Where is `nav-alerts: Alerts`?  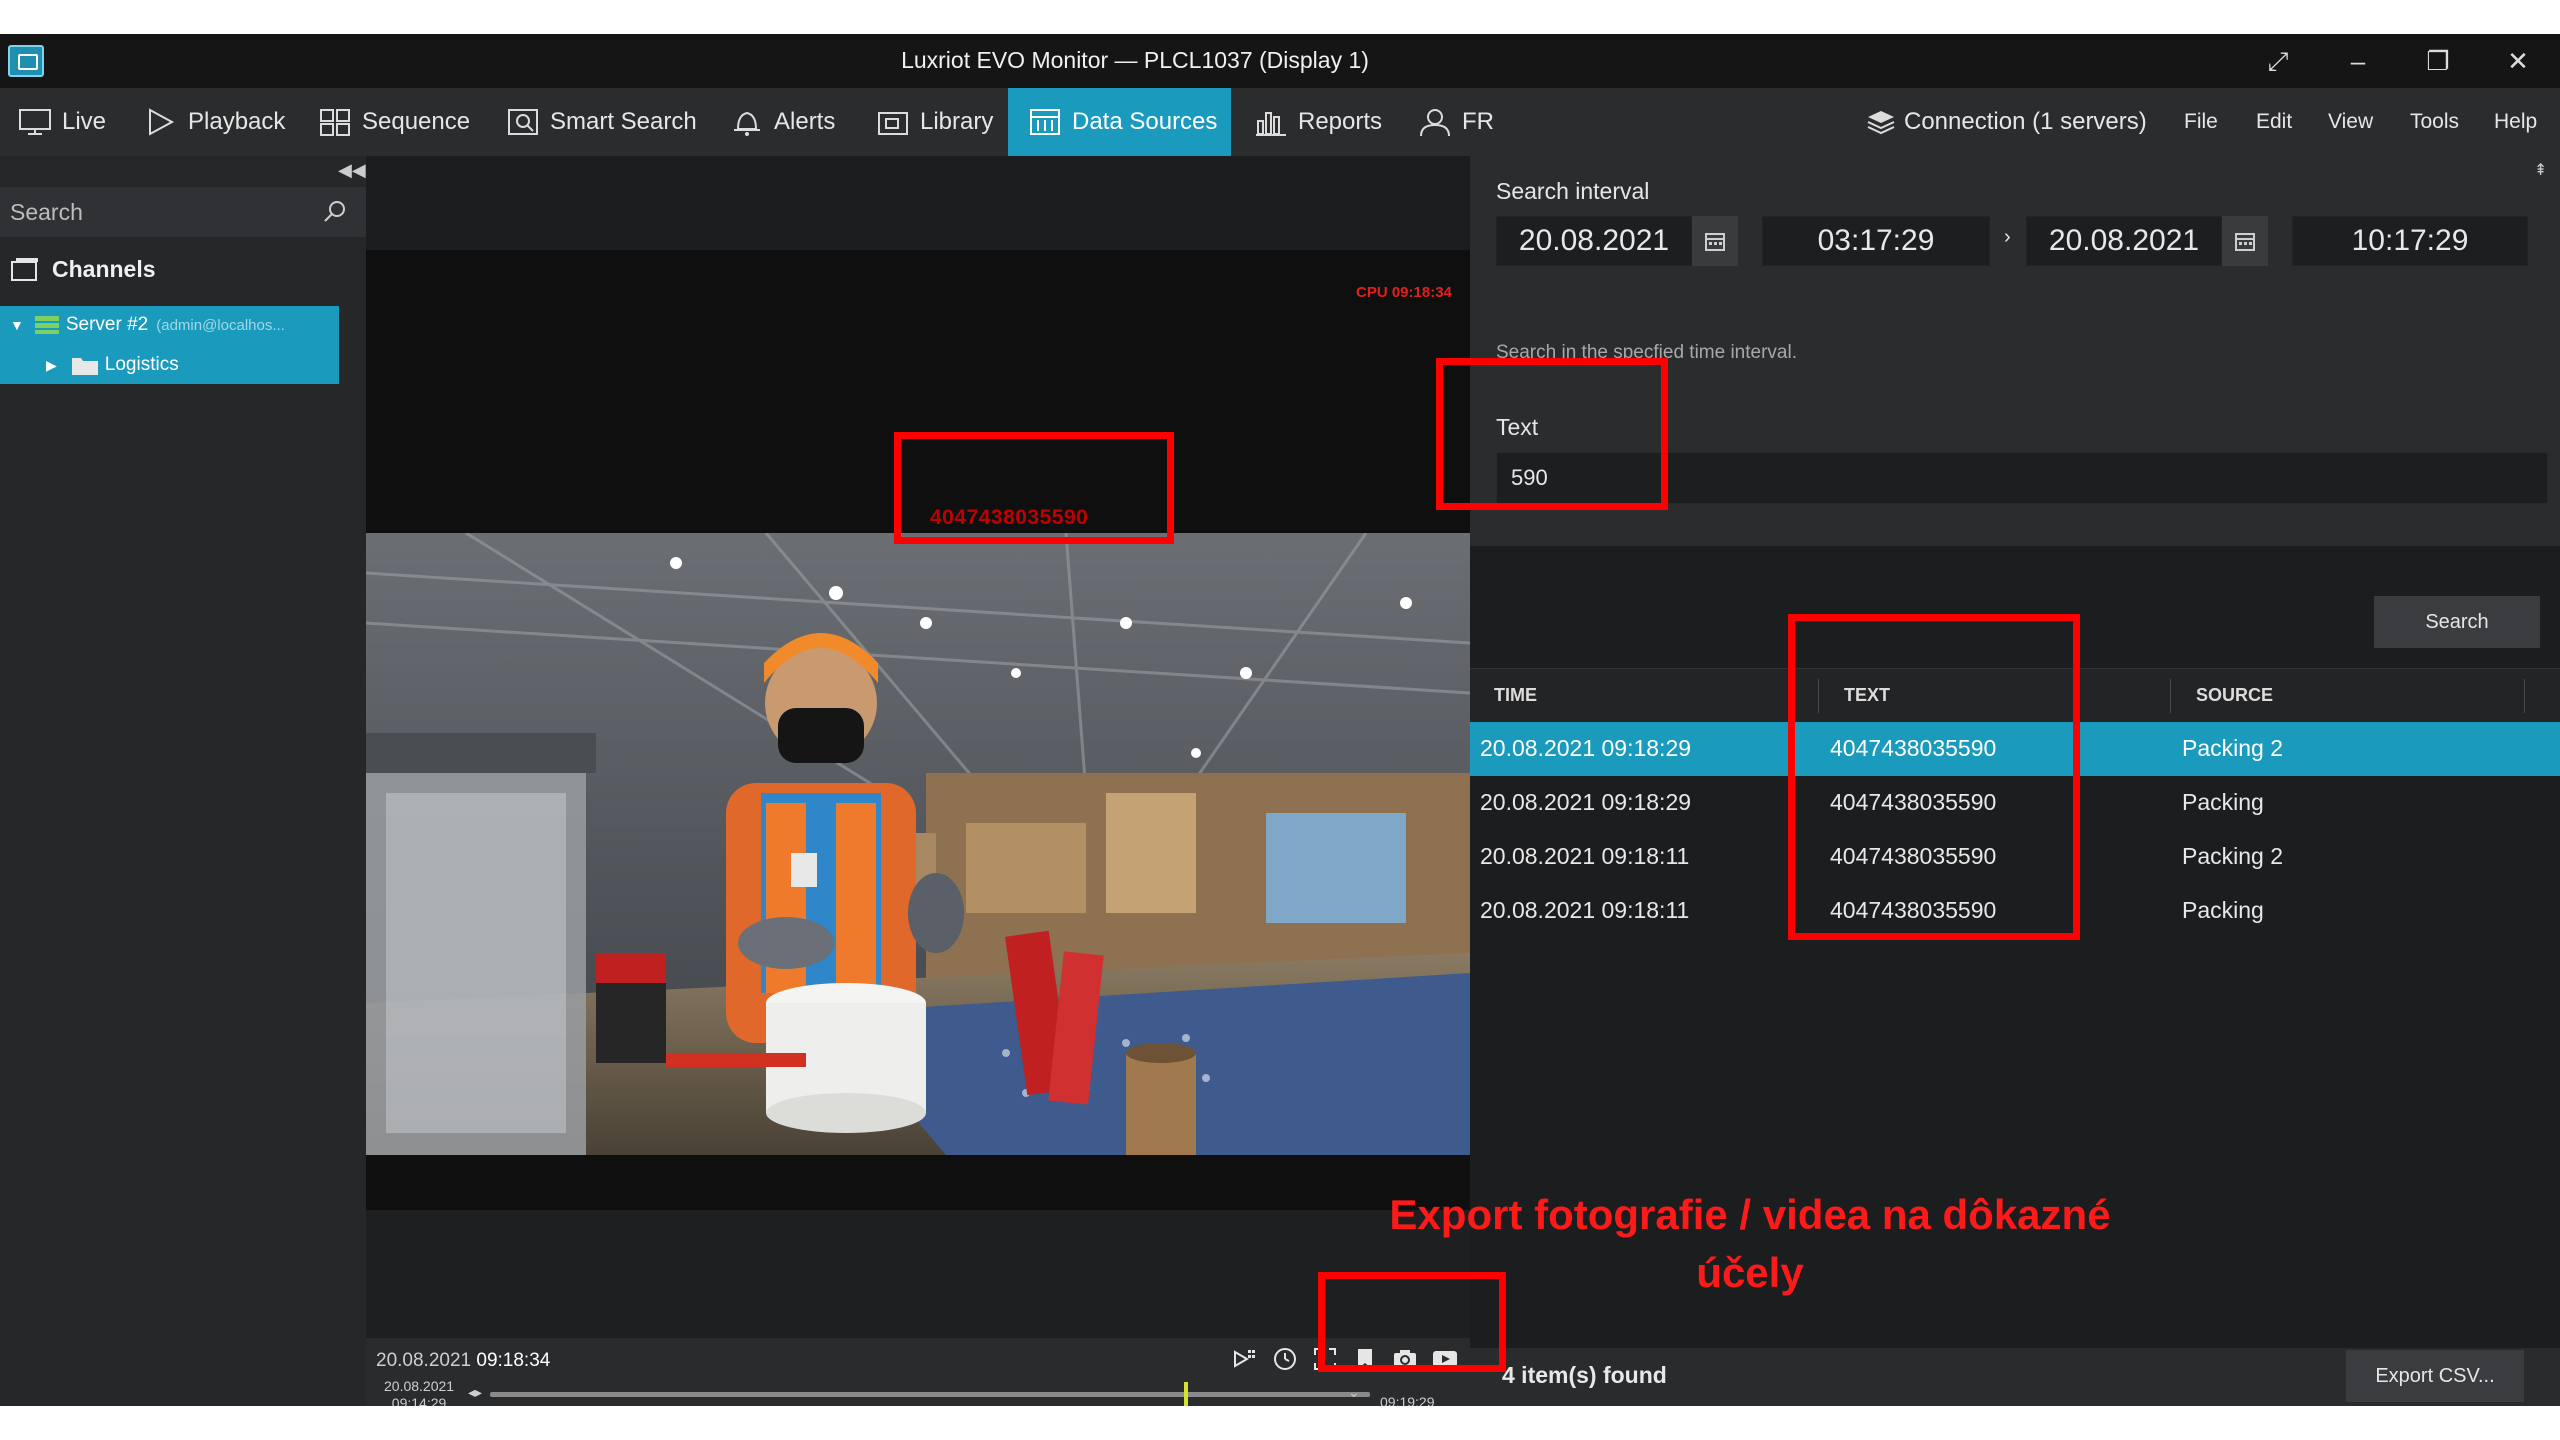 nav-alerts: Alerts is located at coordinates (782, 122).